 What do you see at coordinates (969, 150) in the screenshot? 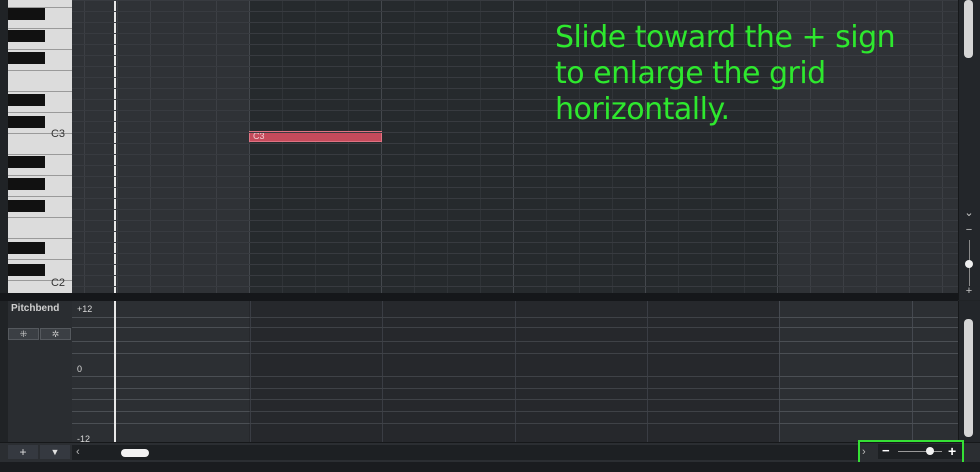
I see `vertical-scrollbar: ⌄ − +` at bounding box center [969, 150].